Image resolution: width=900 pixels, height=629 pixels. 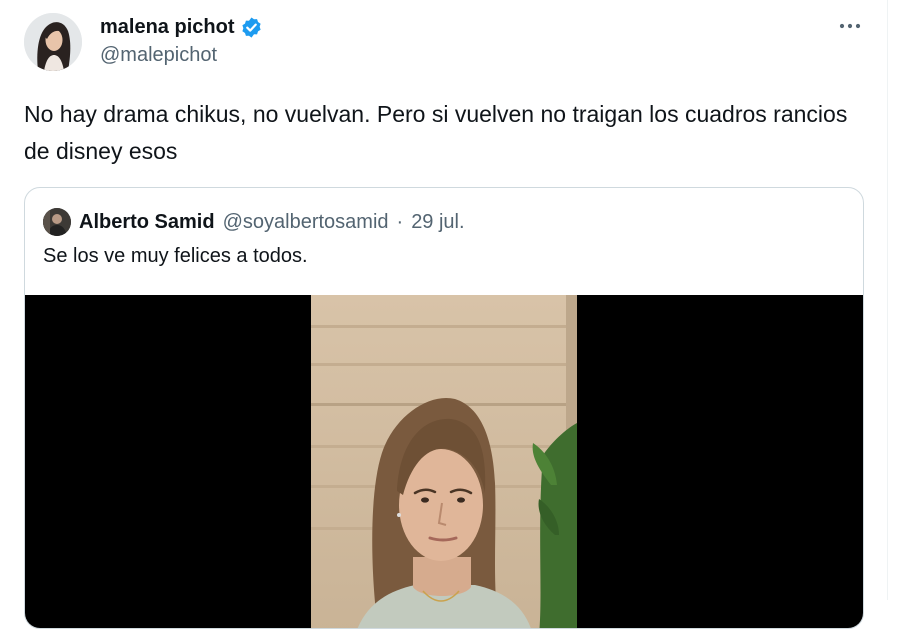 I want to click on quoted-tweet-header: Alberto Samid @soyalbertosamid · 29 jul., so click(x=254, y=222).